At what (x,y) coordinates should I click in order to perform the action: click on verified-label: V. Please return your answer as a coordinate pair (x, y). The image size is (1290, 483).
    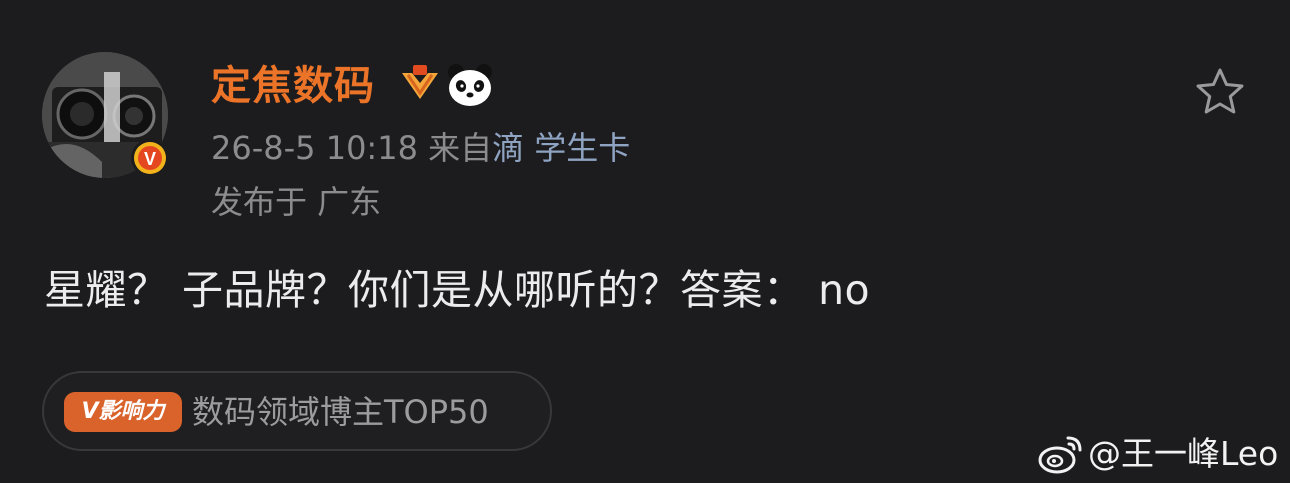
    Looking at the image, I should click on (150, 159).